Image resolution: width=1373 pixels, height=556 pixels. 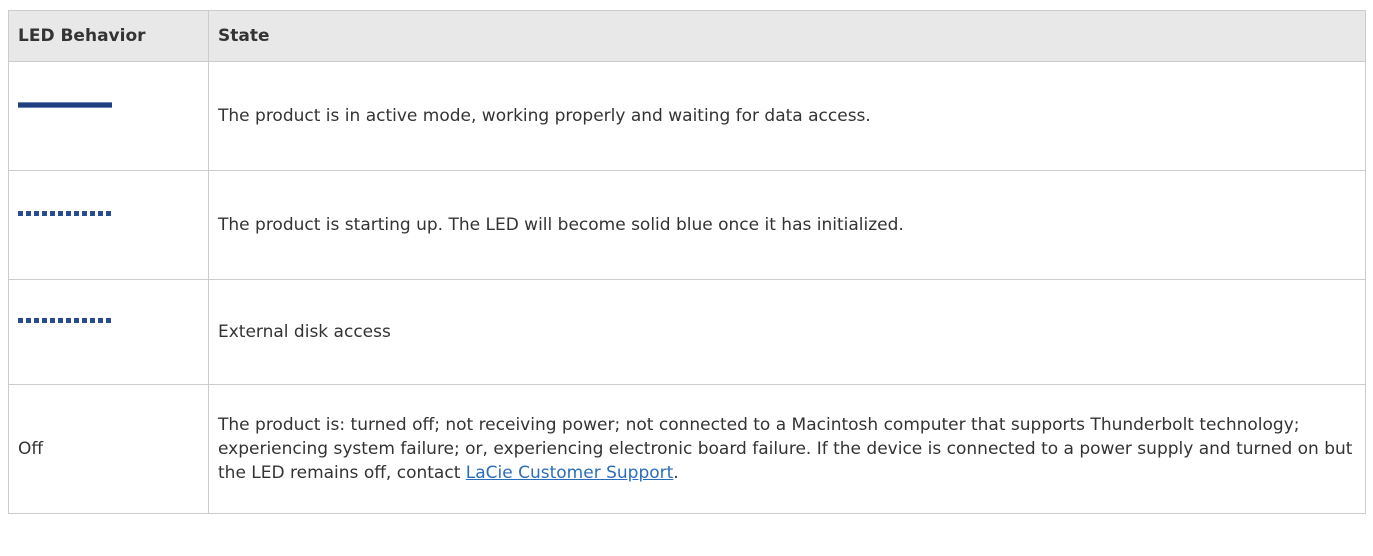 What do you see at coordinates (304, 332) in the screenshot?
I see `state-text: External disk access` at bounding box center [304, 332].